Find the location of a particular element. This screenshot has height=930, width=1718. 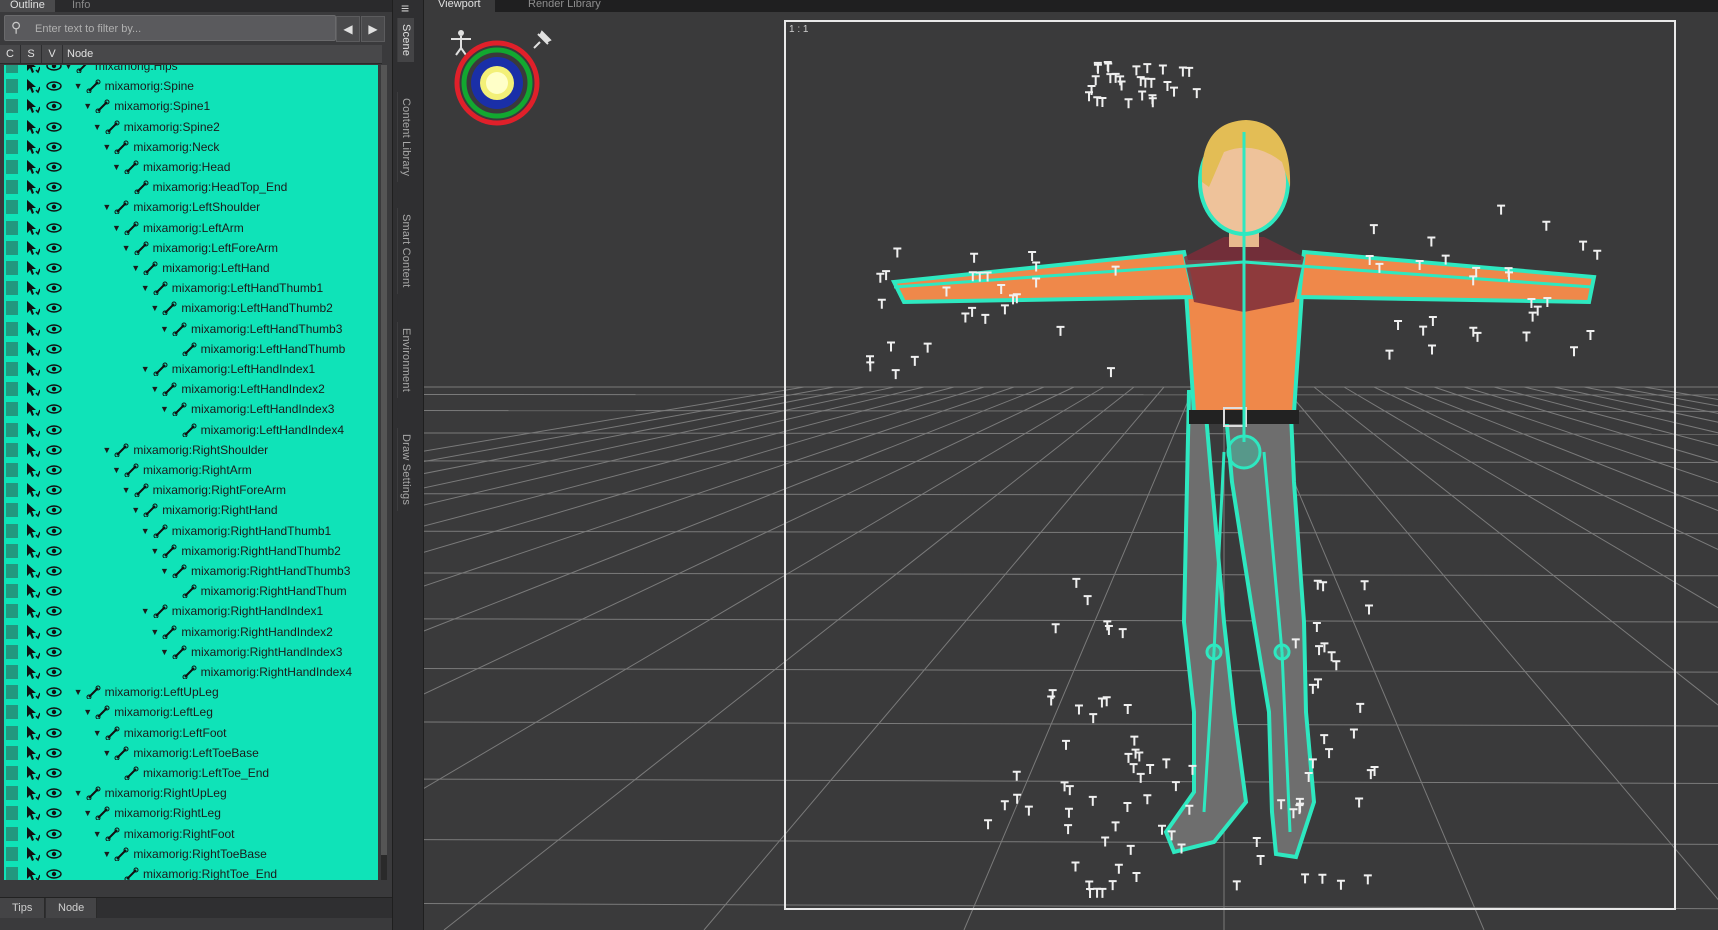

column-c: C is located at coordinates (10, 54).